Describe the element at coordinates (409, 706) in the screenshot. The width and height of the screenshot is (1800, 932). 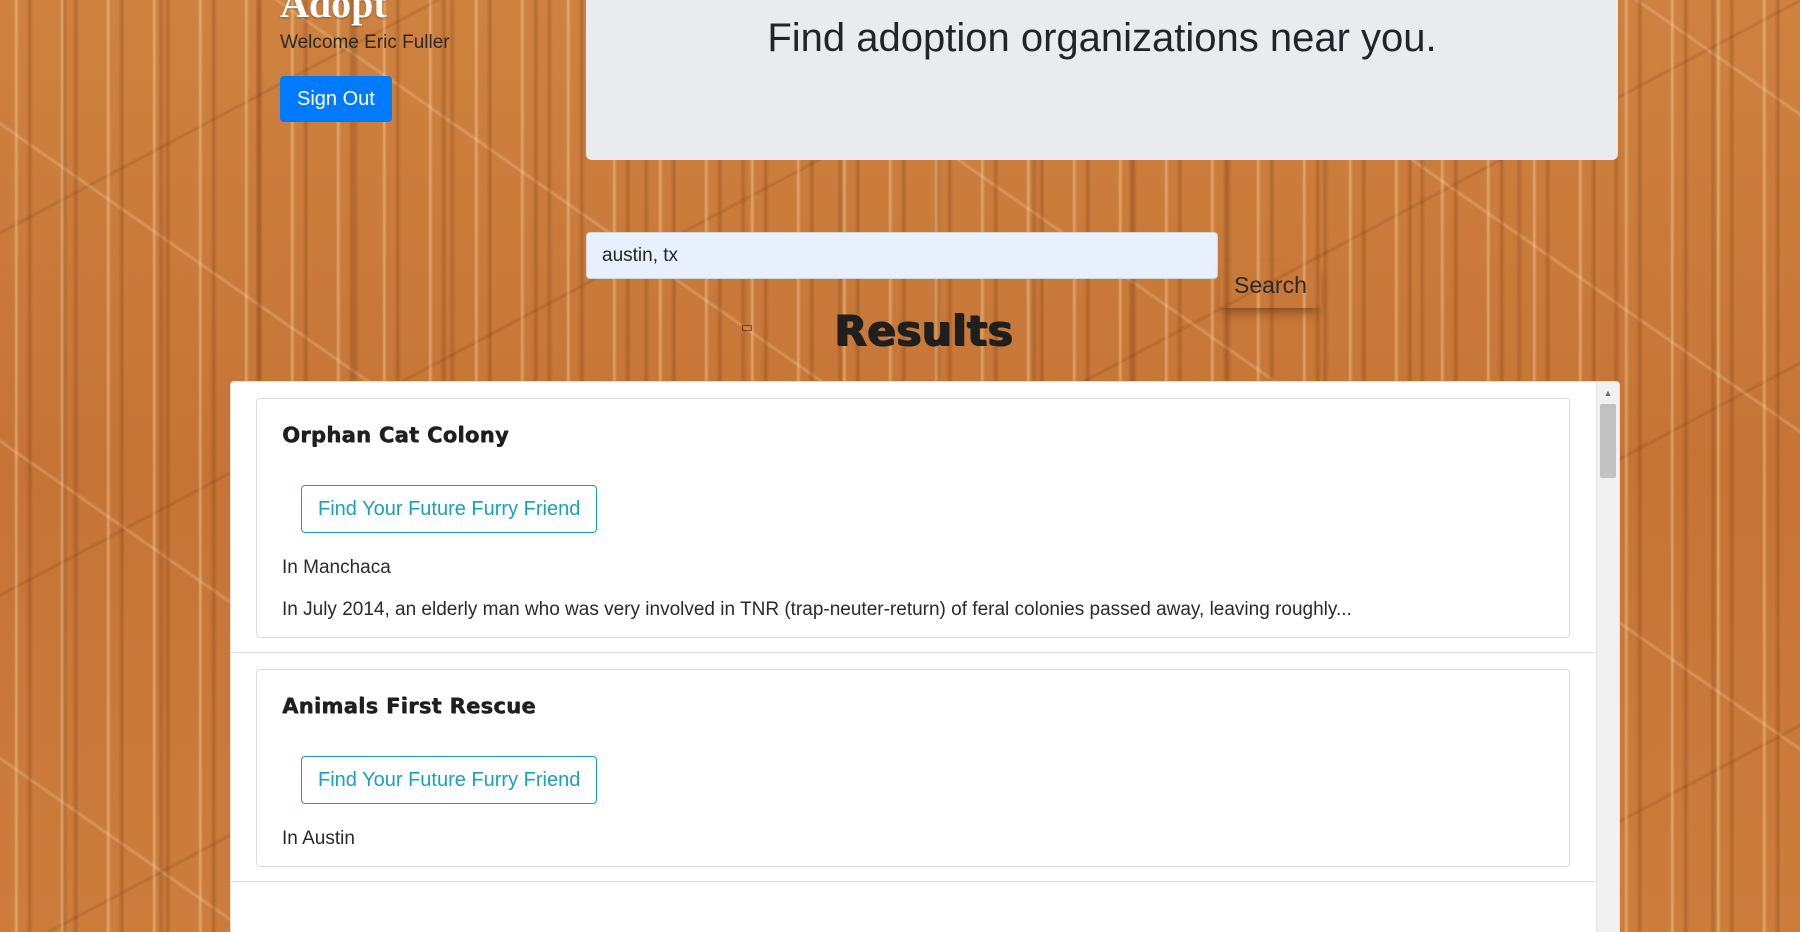
I see `organization-name: Animals First Rescue` at that location.